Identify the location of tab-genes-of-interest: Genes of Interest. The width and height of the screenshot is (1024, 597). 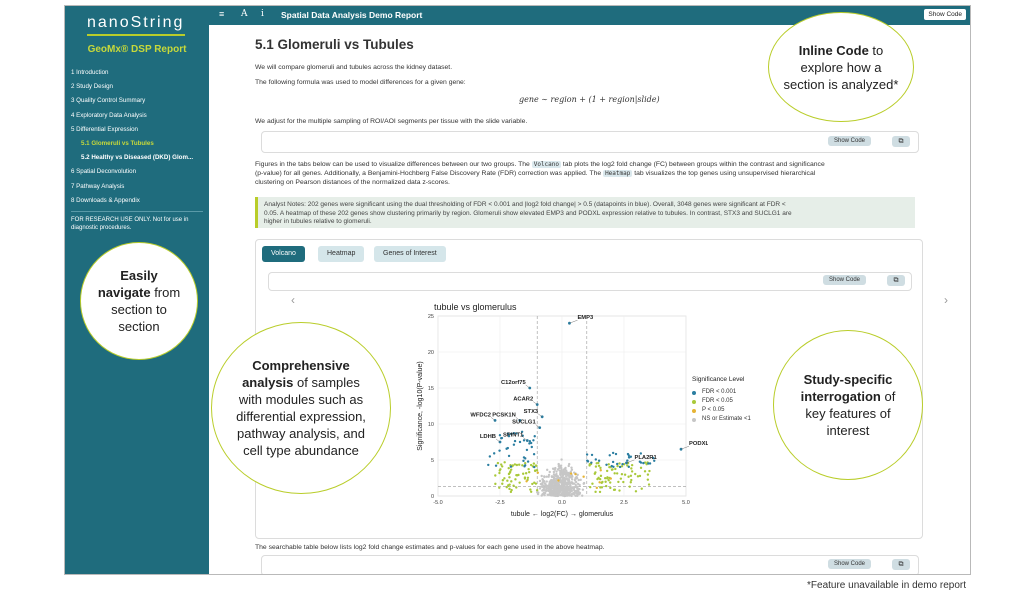
(410, 254).